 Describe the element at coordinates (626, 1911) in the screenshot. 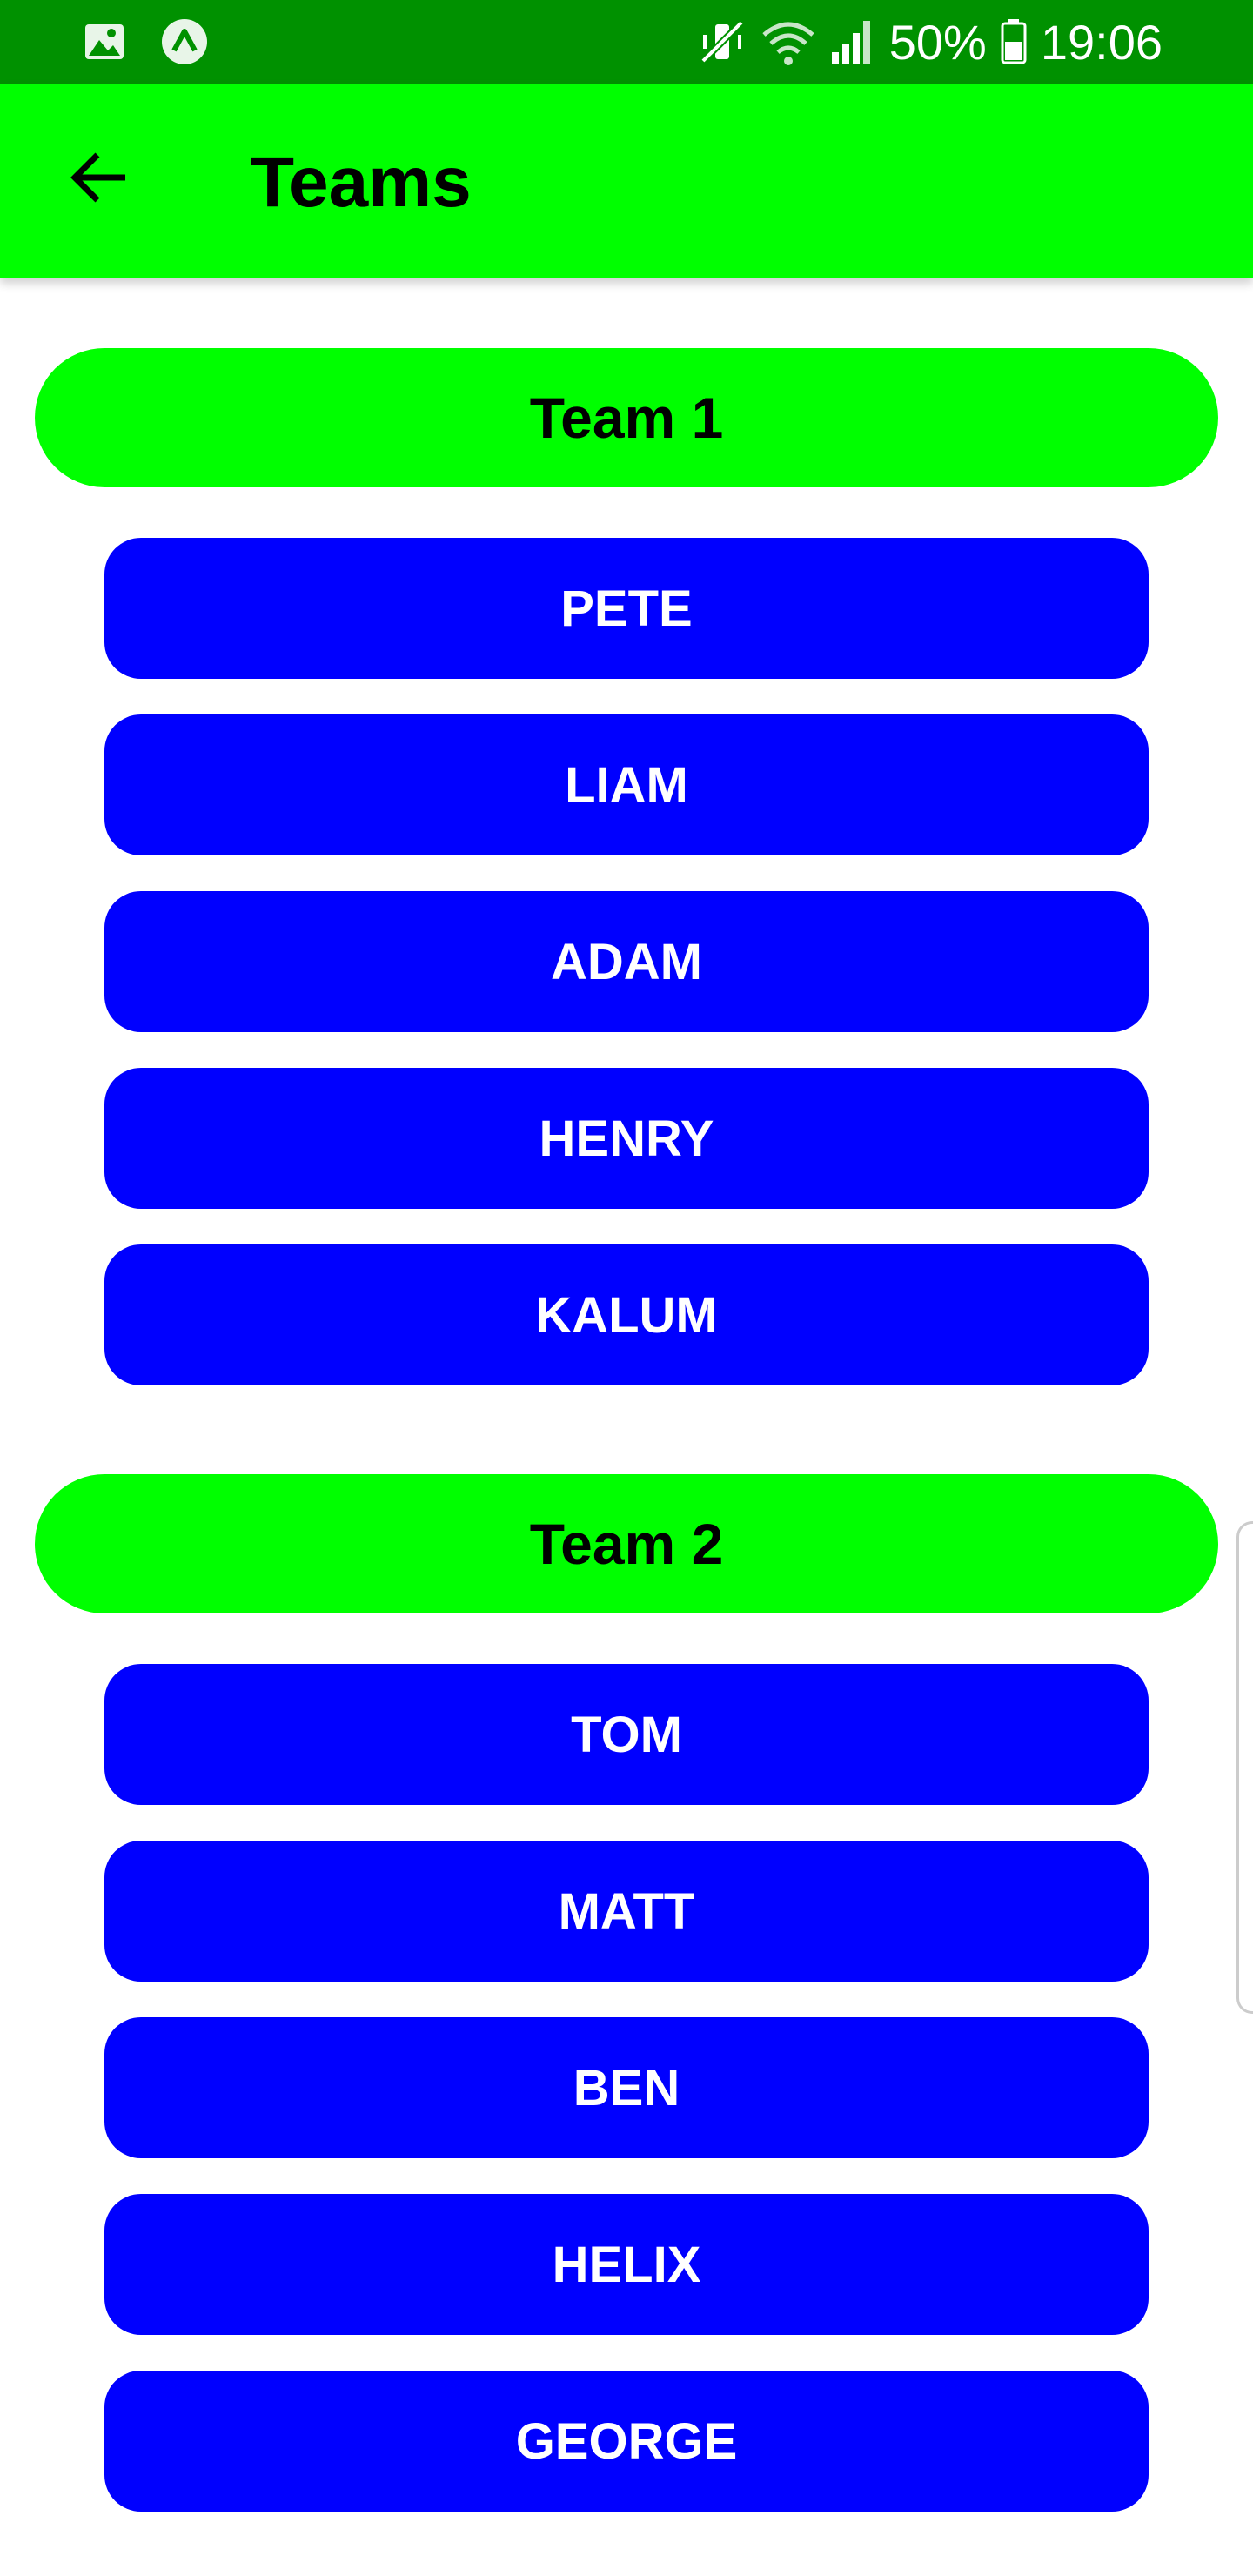

I see `player-button: MATT` at that location.